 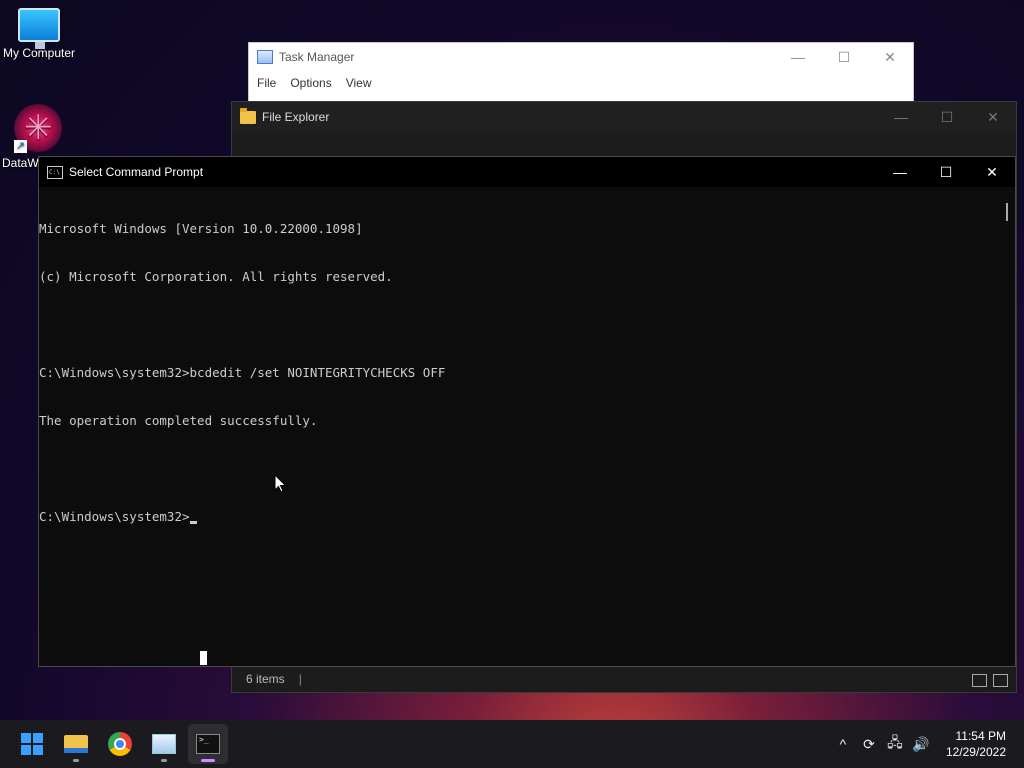 I want to click on sync-icon: ⟳, so click(x=869, y=744).